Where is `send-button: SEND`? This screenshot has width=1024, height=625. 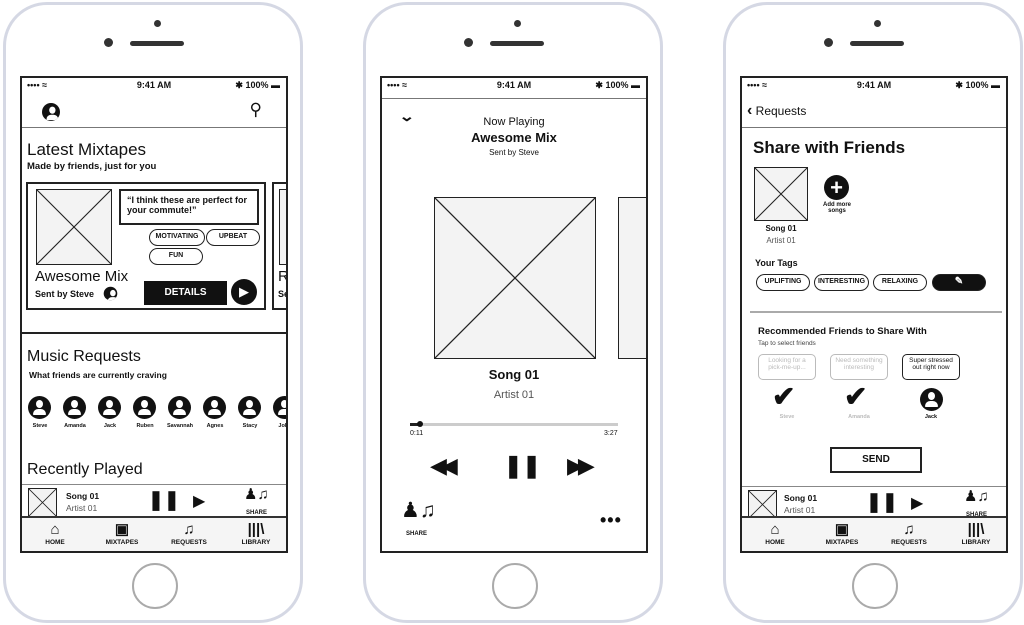 send-button: SEND is located at coordinates (876, 460).